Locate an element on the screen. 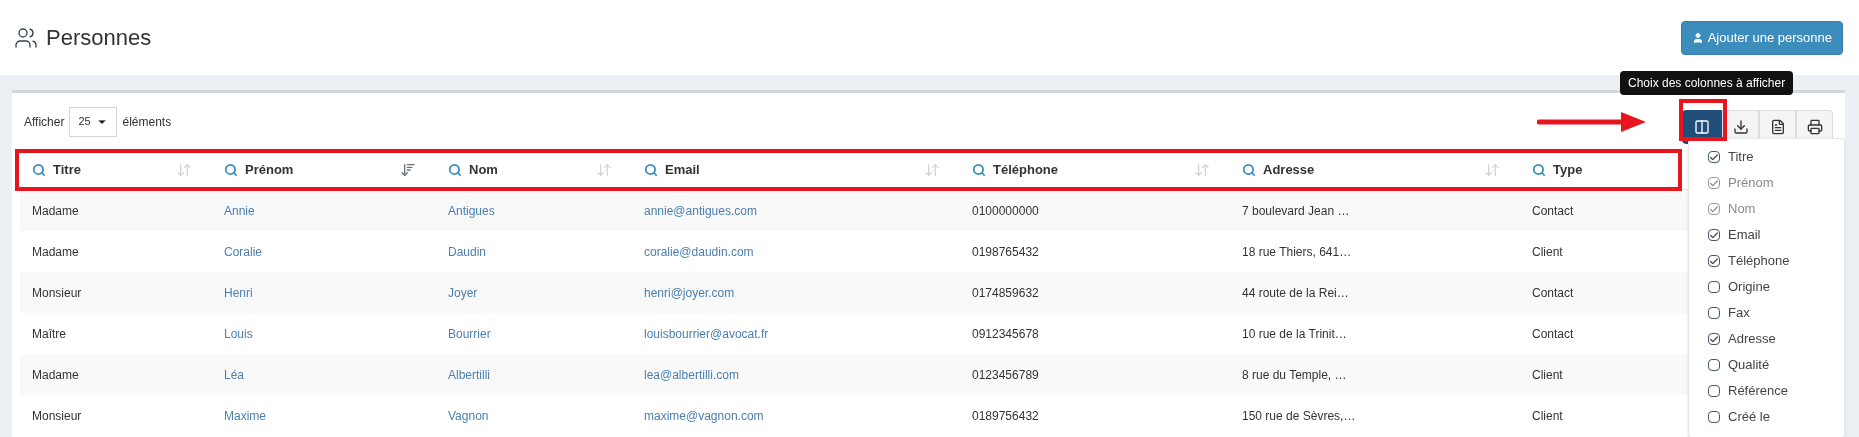 This screenshot has width=1859, height=437. table-link: louisbourrier@avocat.fr is located at coordinates (706, 333).